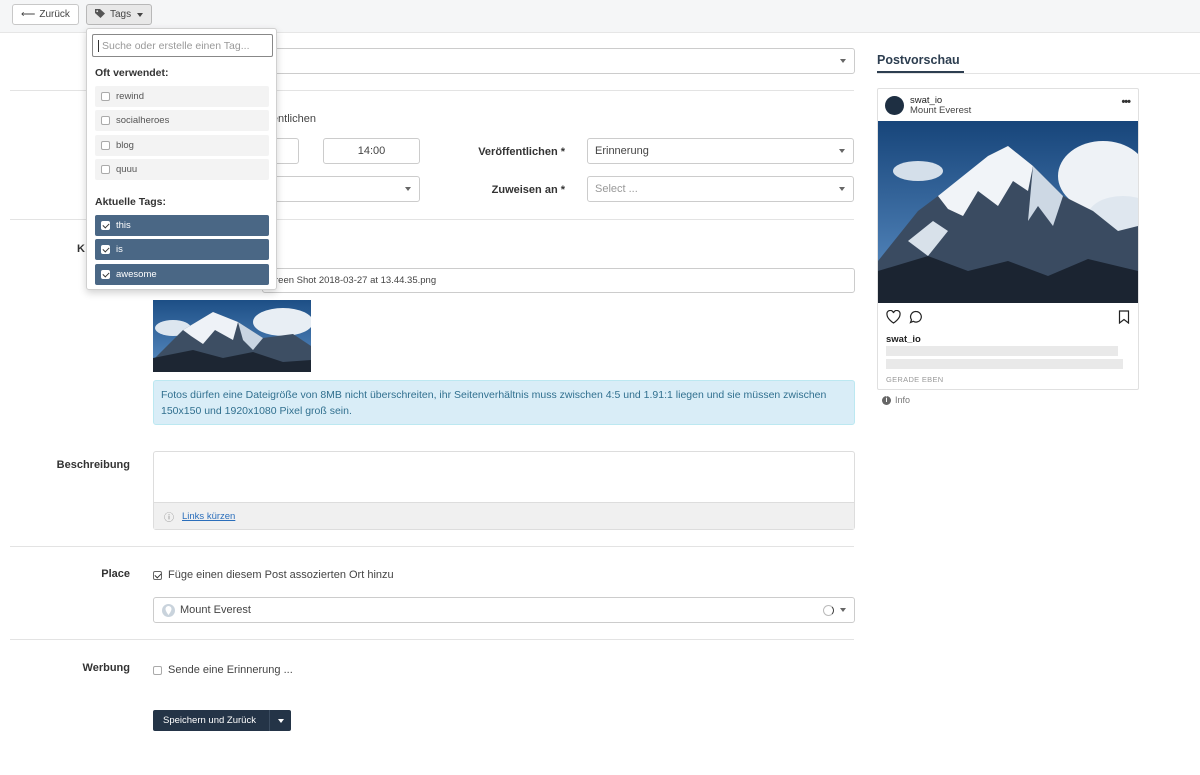 This screenshot has width=1200, height=775. What do you see at coordinates (93, 465) in the screenshot?
I see `description-label: Beschreibung` at bounding box center [93, 465].